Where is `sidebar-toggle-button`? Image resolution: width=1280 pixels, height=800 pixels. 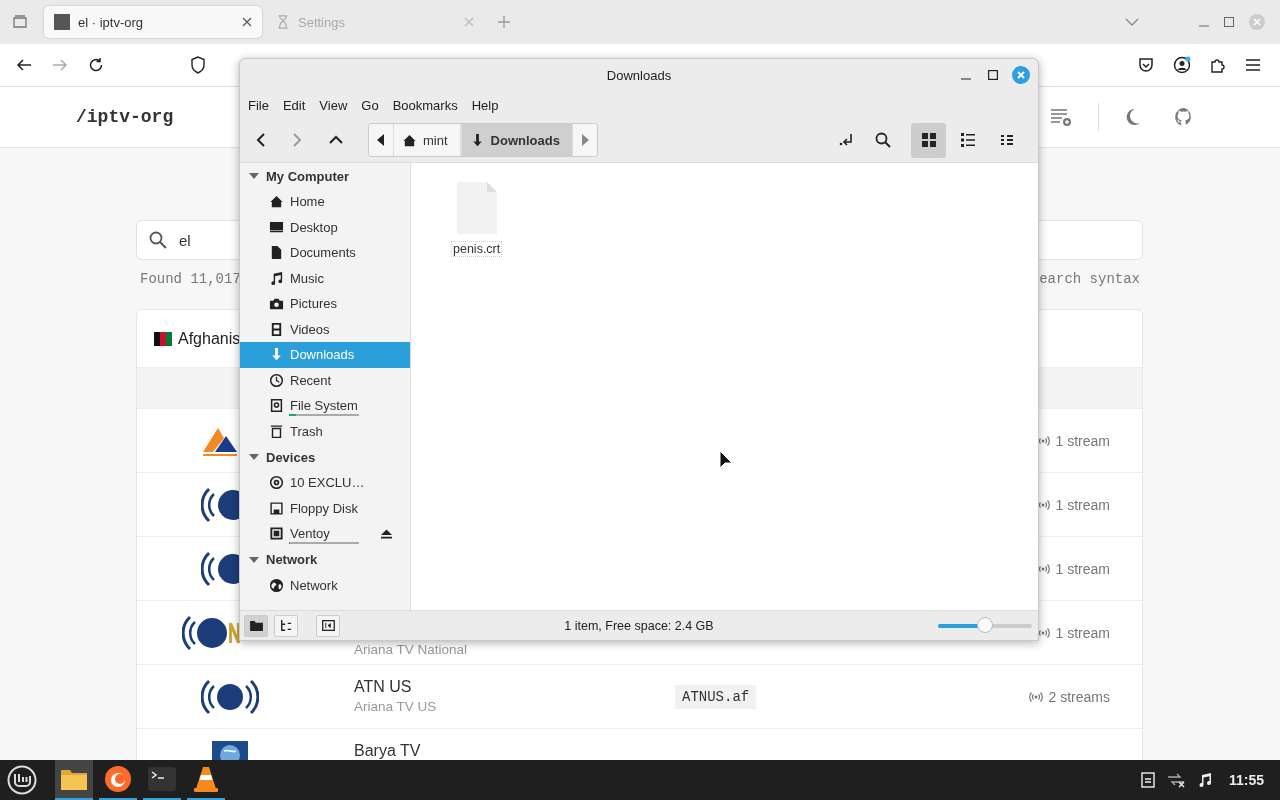 sidebar-toggle-button is located at coordinates (328, 625).